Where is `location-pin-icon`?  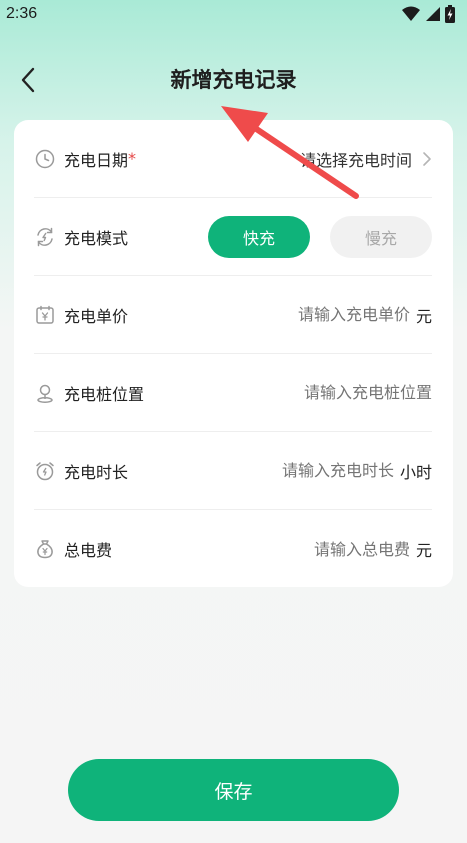
location-pin-icon is located at coordinates (45, 393).